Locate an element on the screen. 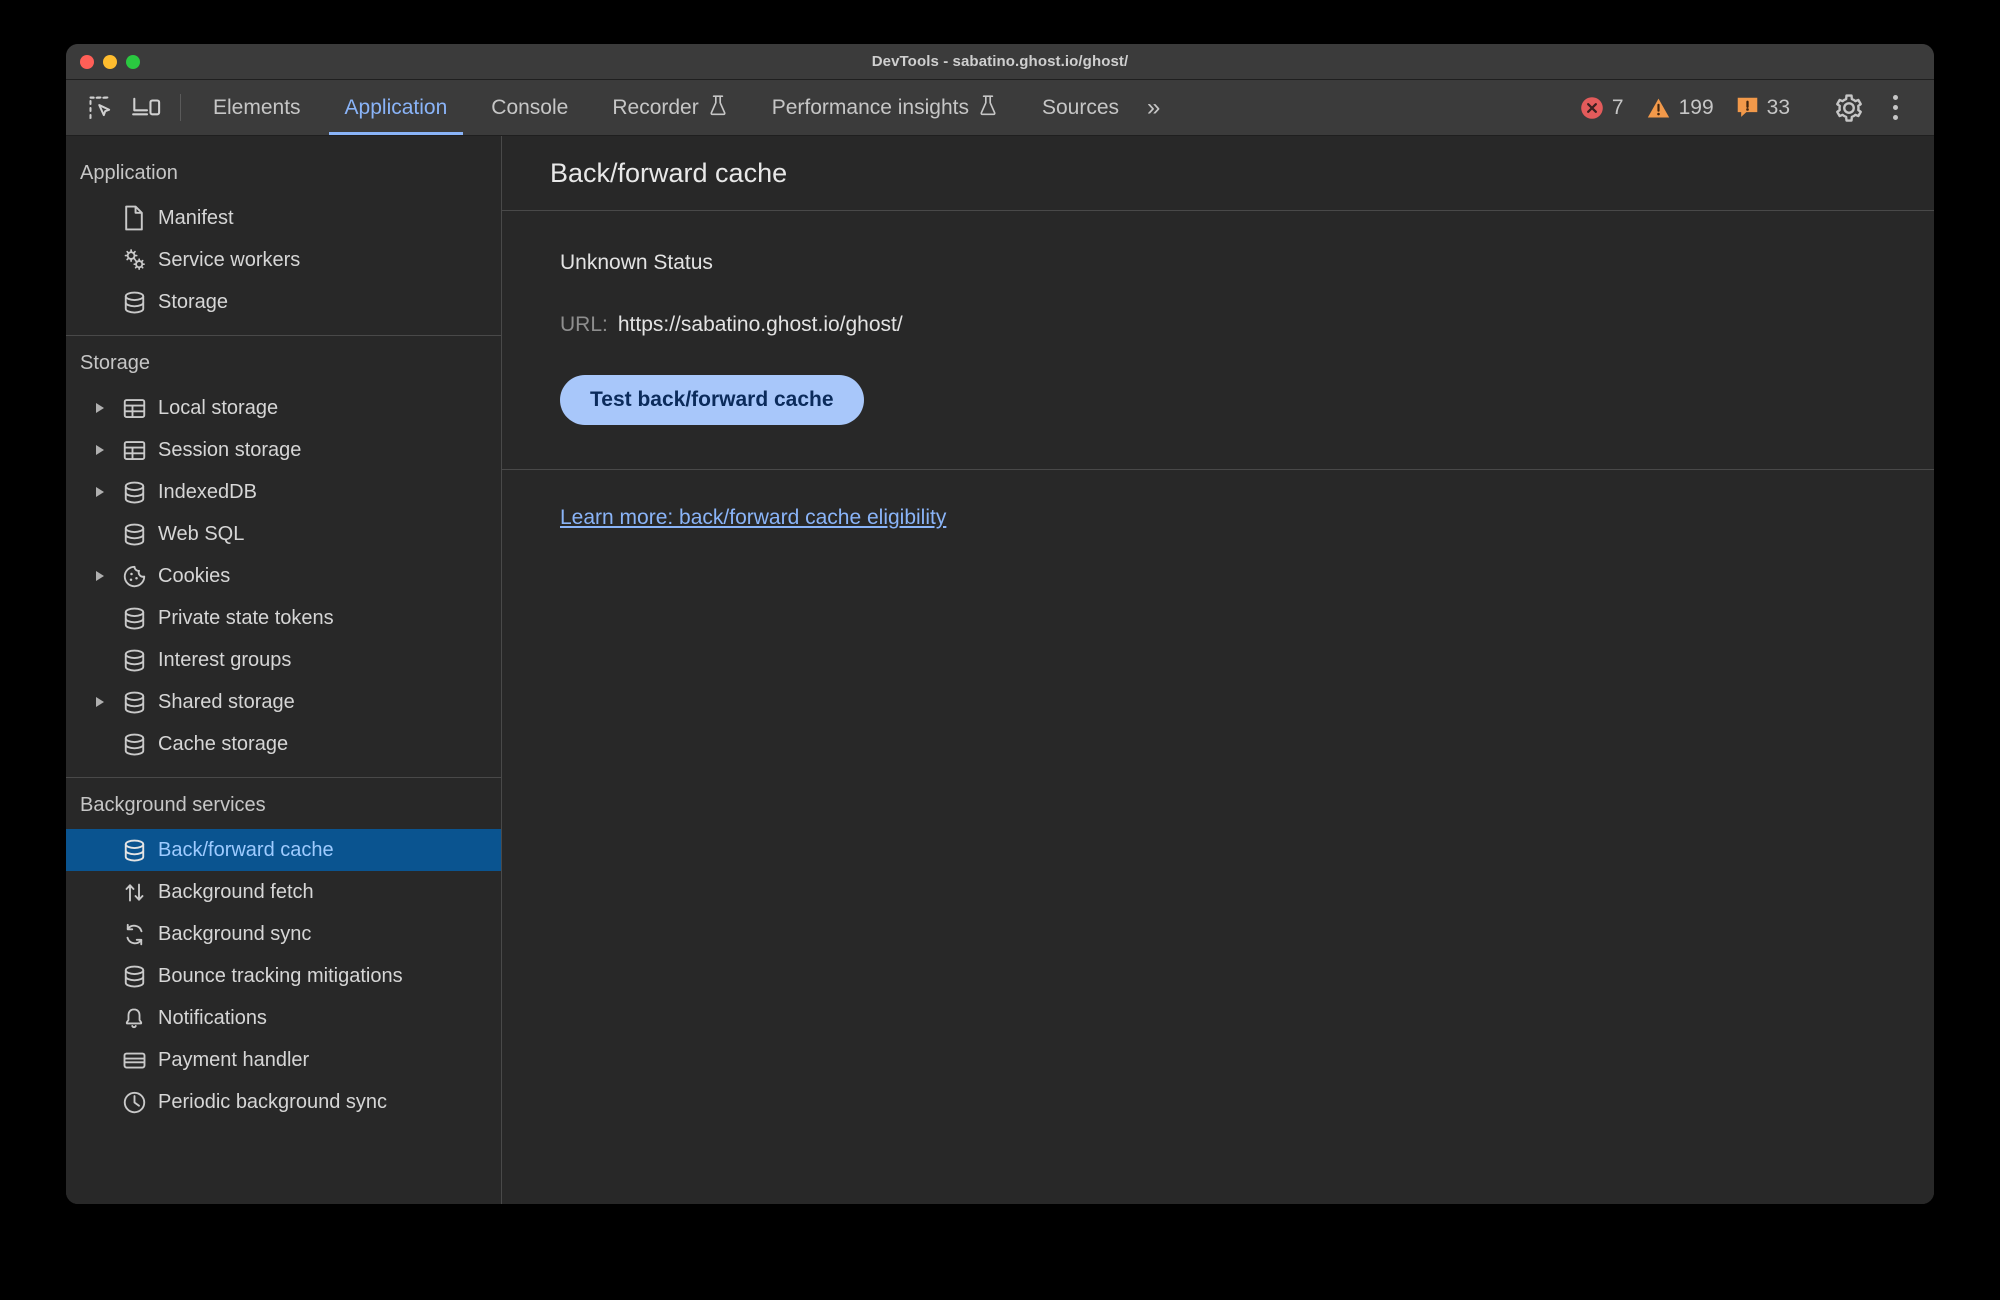 Image resolution: width=2000 pixels, height=1300 pixels. sidebar-item-label: Local storage is located at coordinates (218, 407).